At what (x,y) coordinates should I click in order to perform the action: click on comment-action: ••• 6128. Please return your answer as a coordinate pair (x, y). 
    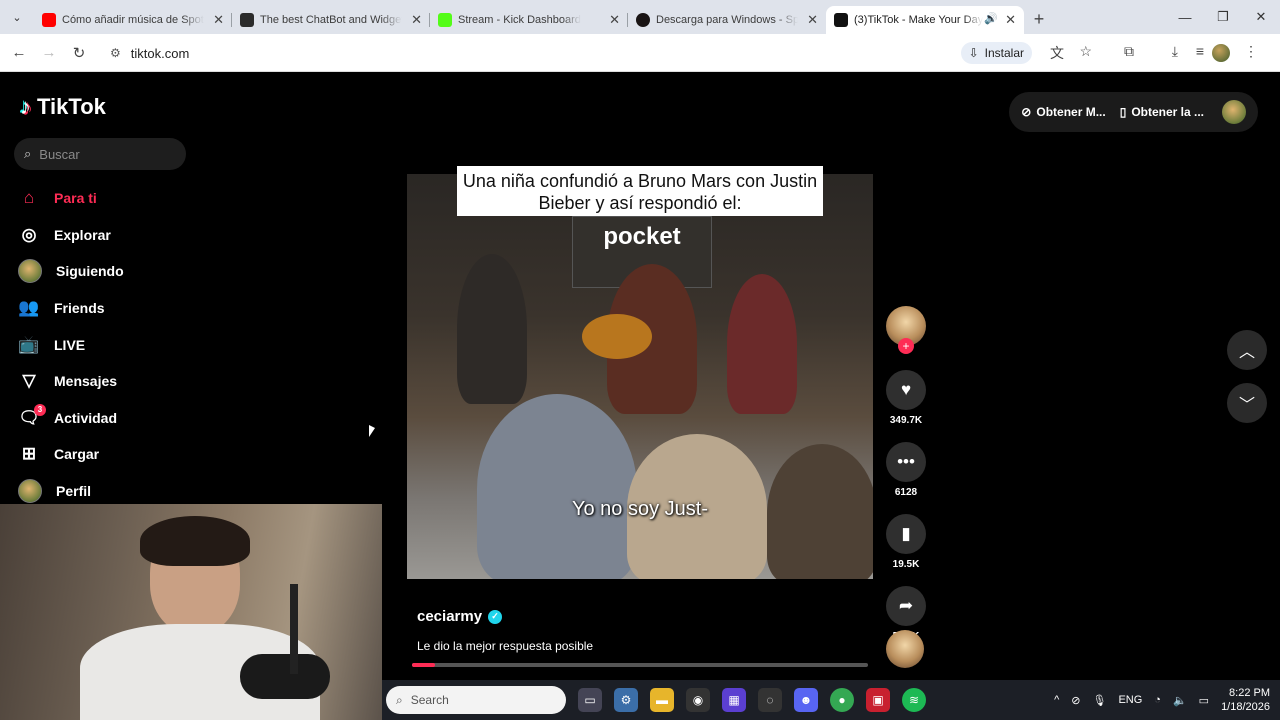
    Looking at the image, I should click on (906, 470).